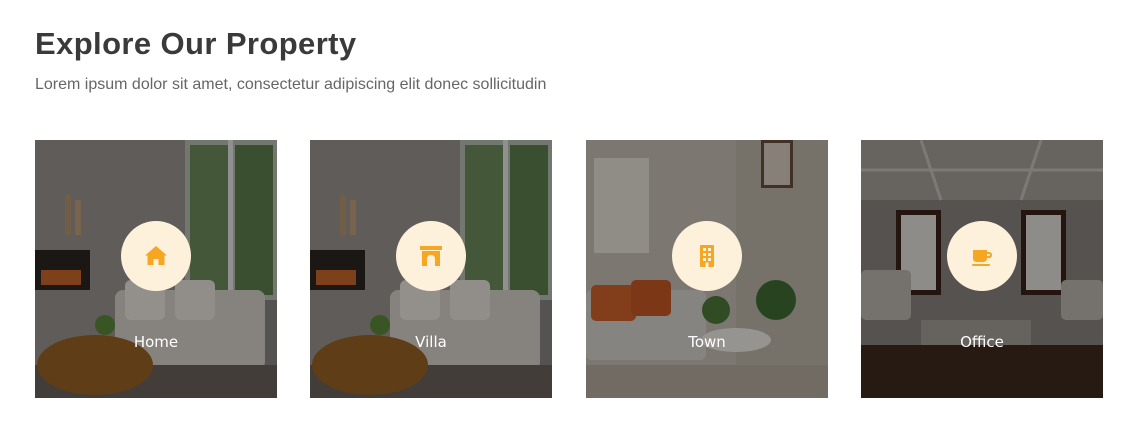 The width and height of the screenshot is (1142, 440). I want to click on property-card-villa: Villa, so click(431, 269).